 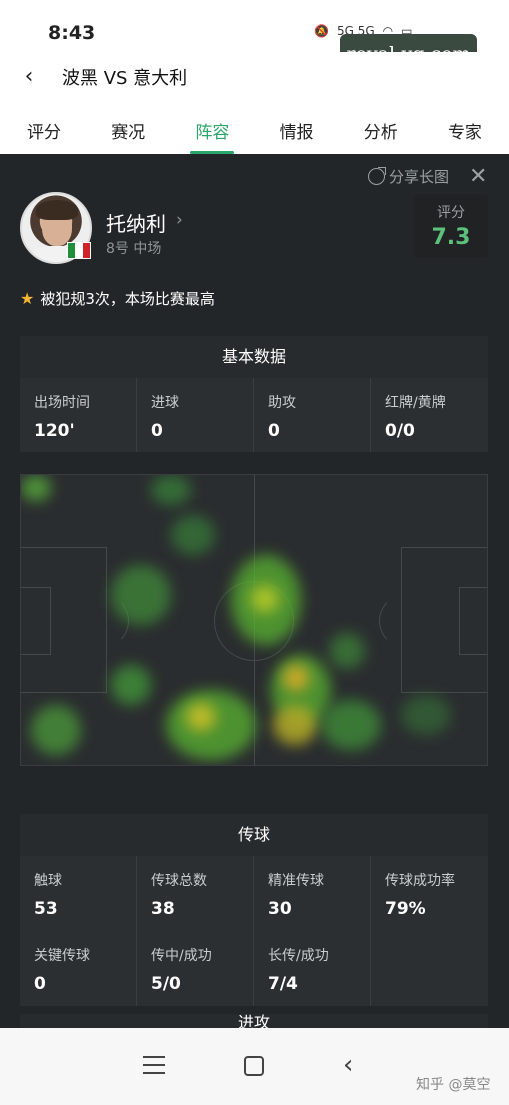 I want to click on player-name: 托纳利, so click(x=136, y=222).